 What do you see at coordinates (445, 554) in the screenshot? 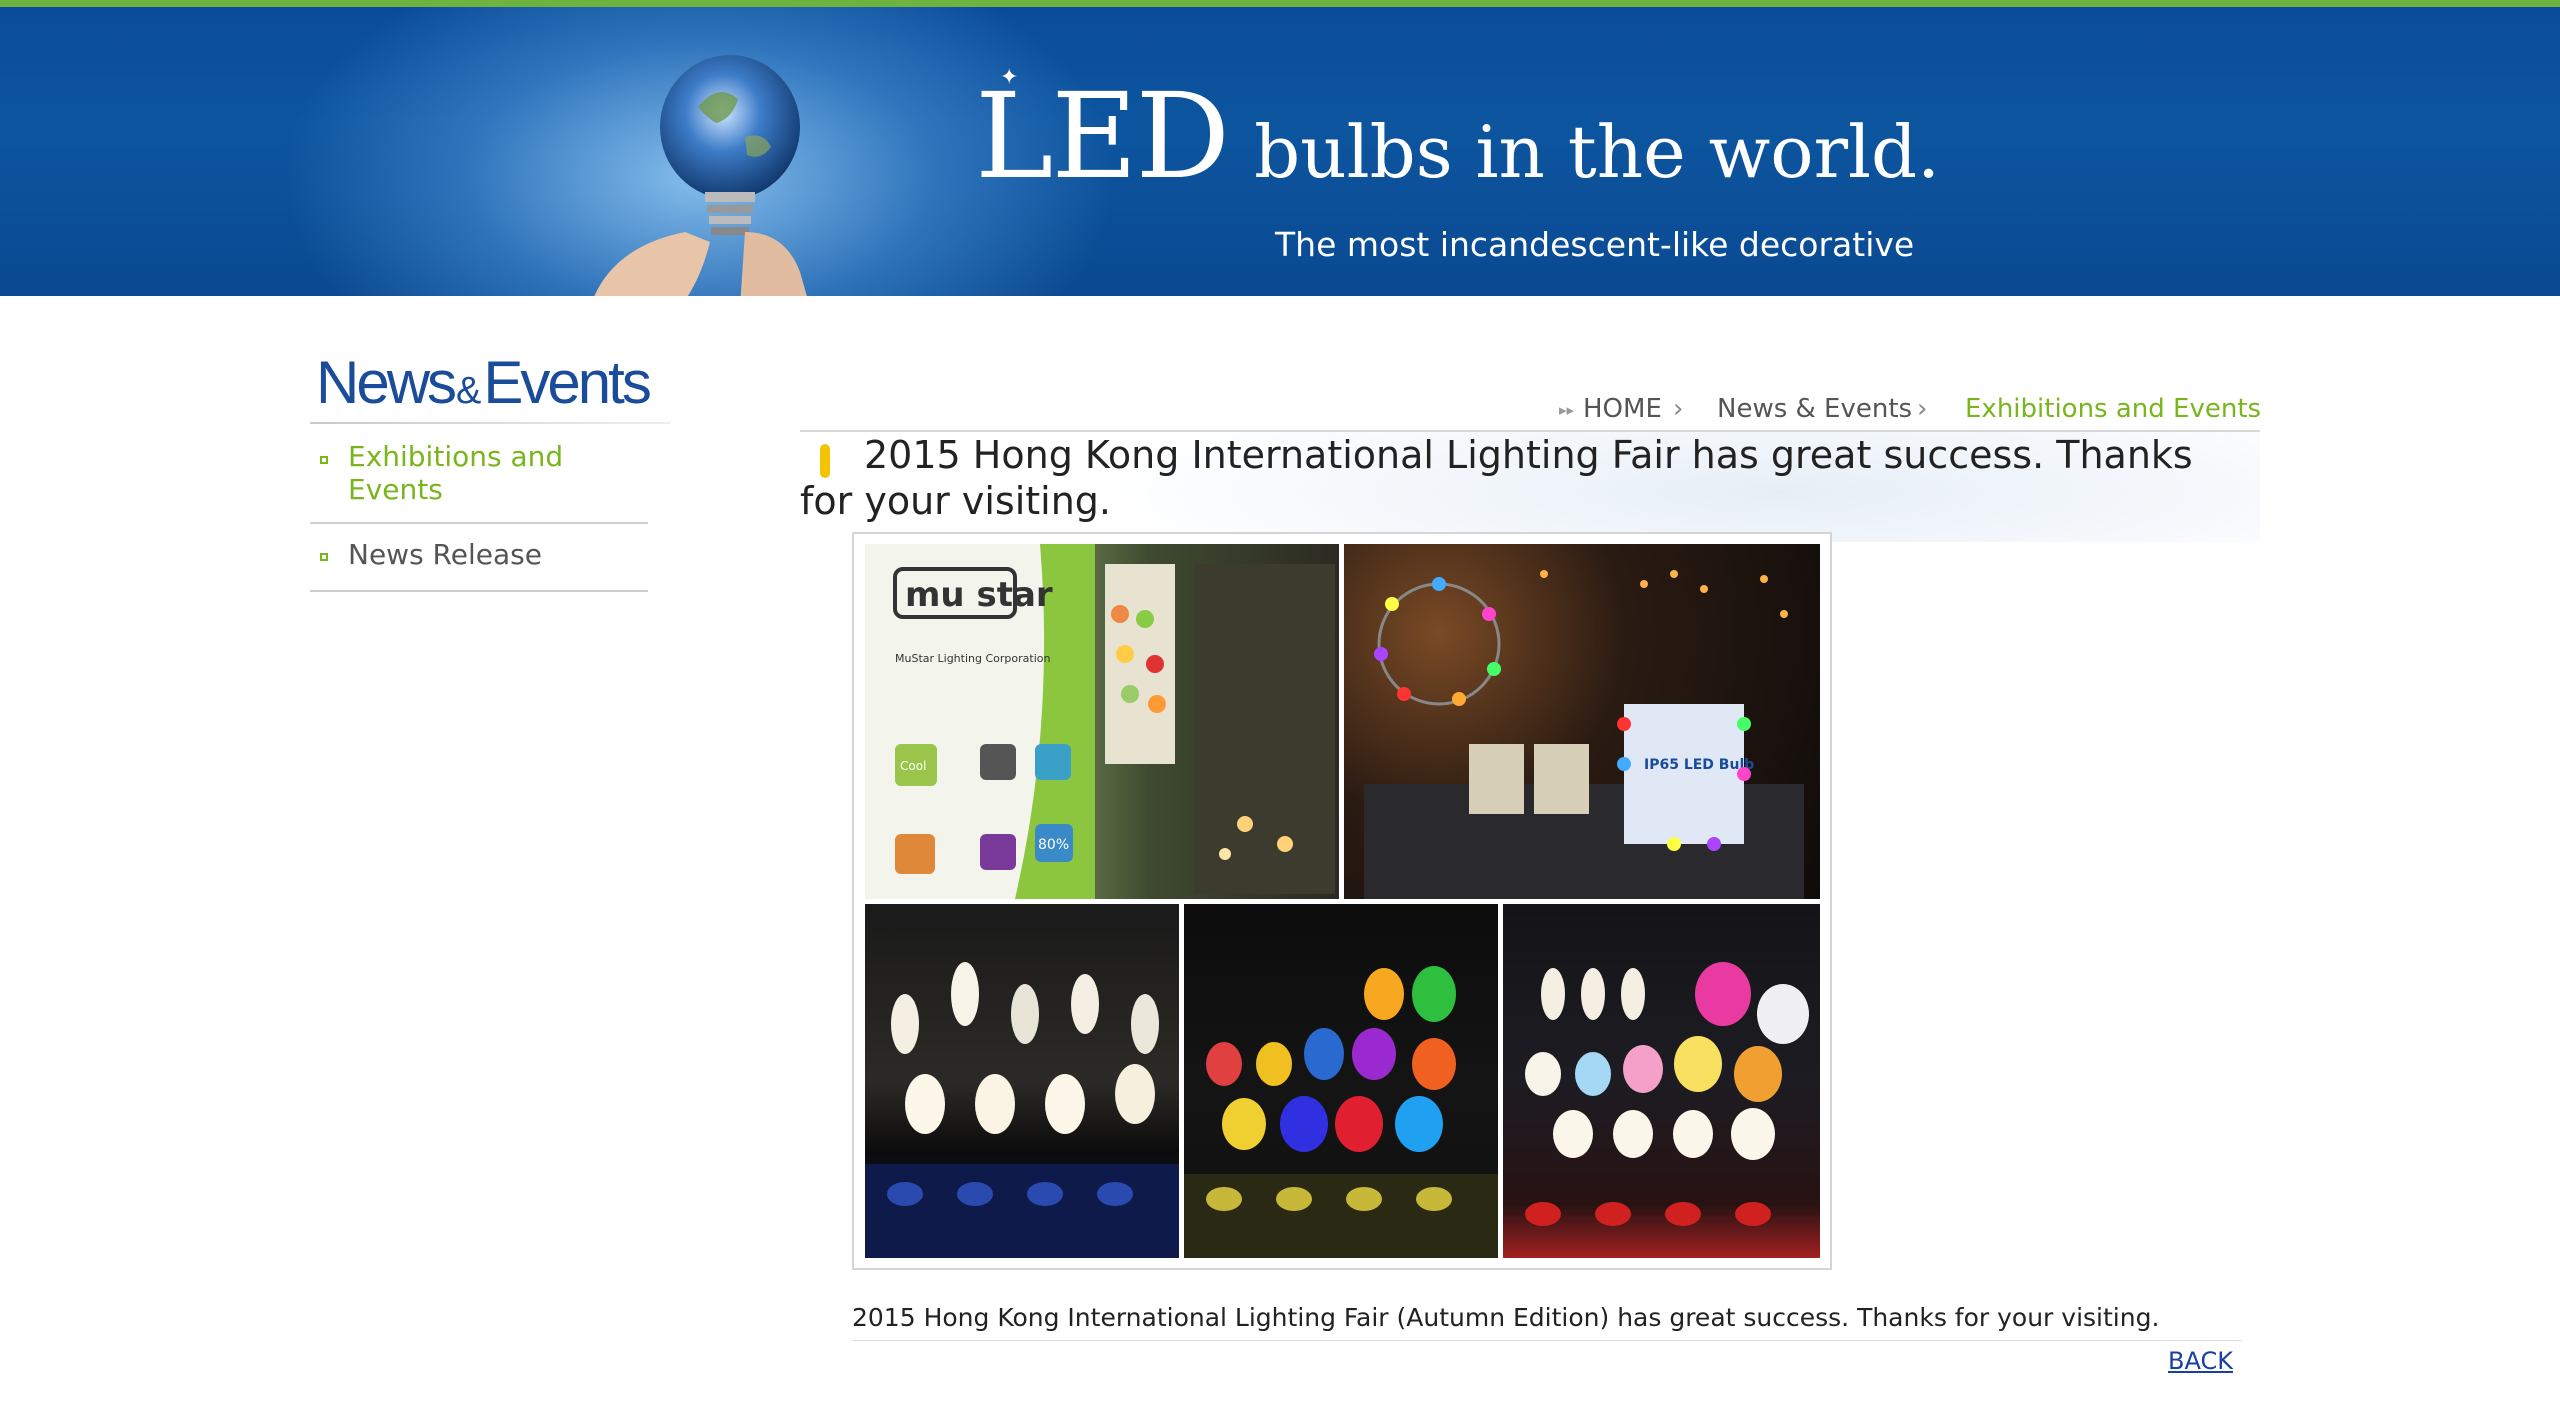
I see `sidebar-item-label: News Release` at bounding box center [445, 554].